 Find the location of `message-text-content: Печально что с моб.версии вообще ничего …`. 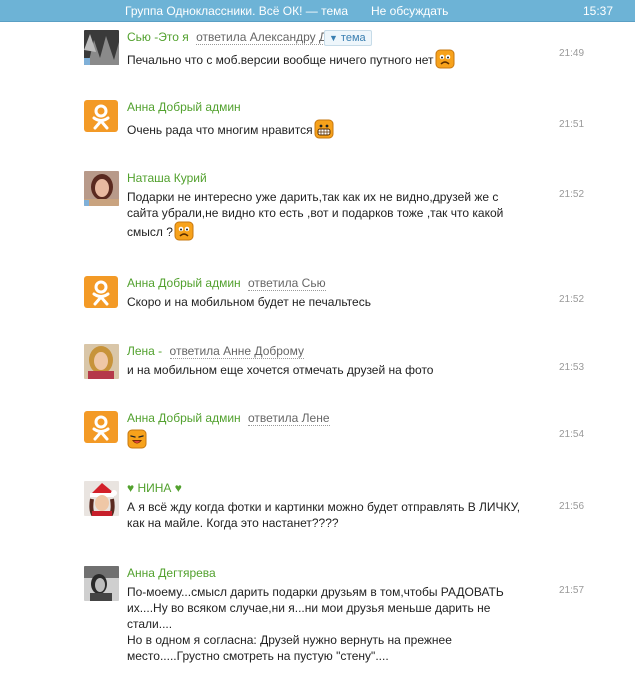

message-text-content: Печально что с моб.версии вообще ничего … is located at coordinates (280, 60).